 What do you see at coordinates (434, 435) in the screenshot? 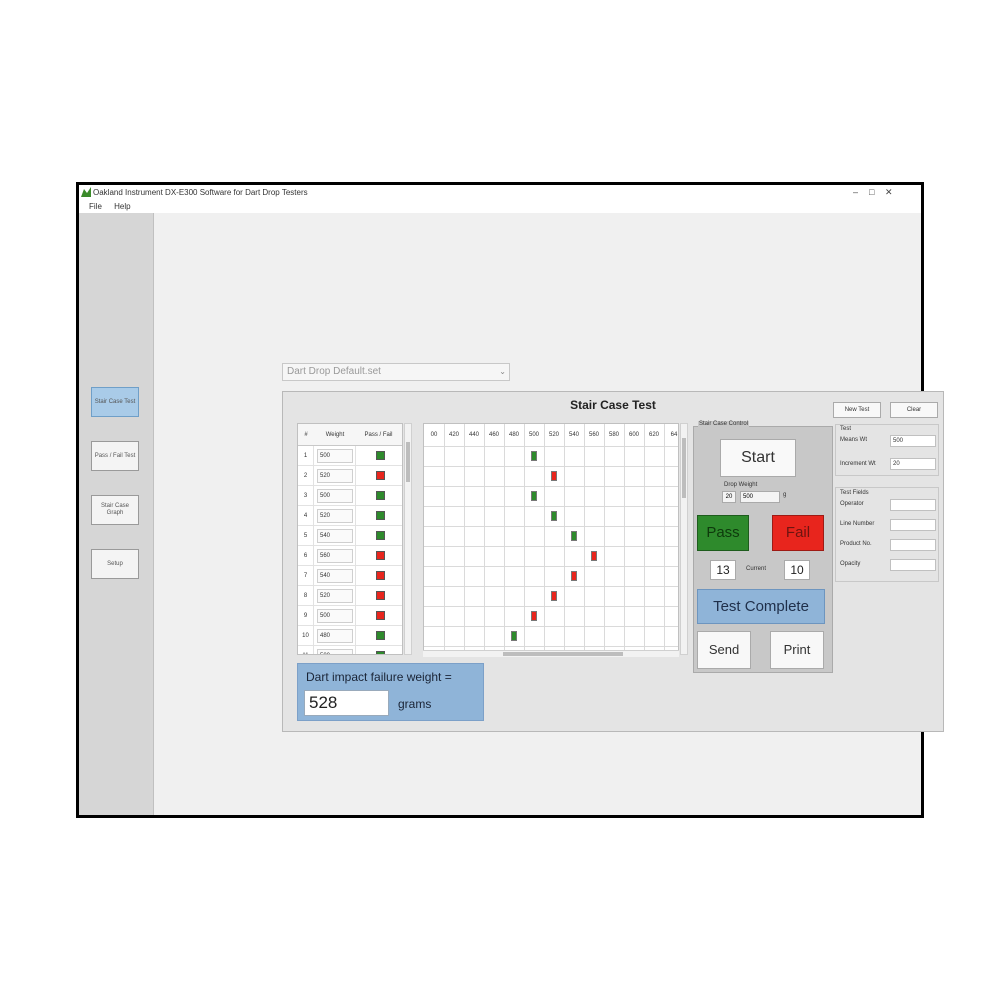
I see `grid-column-header: 00` at bounding box center [434, 435].